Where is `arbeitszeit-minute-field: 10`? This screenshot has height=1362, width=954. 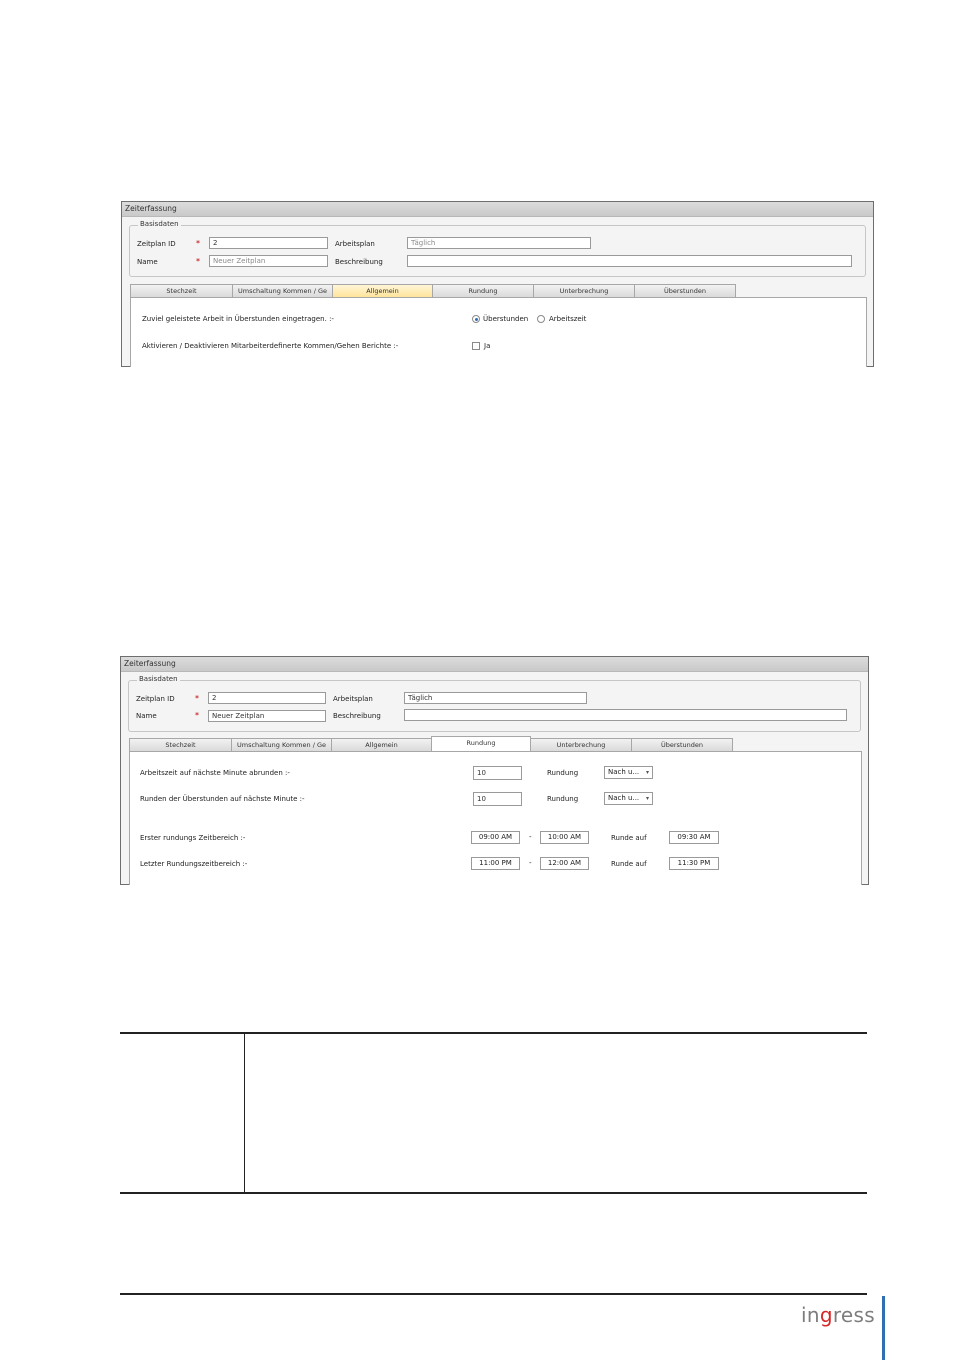
arbeitszeit-minute-field: 10 is located at coordinates (497, 773).